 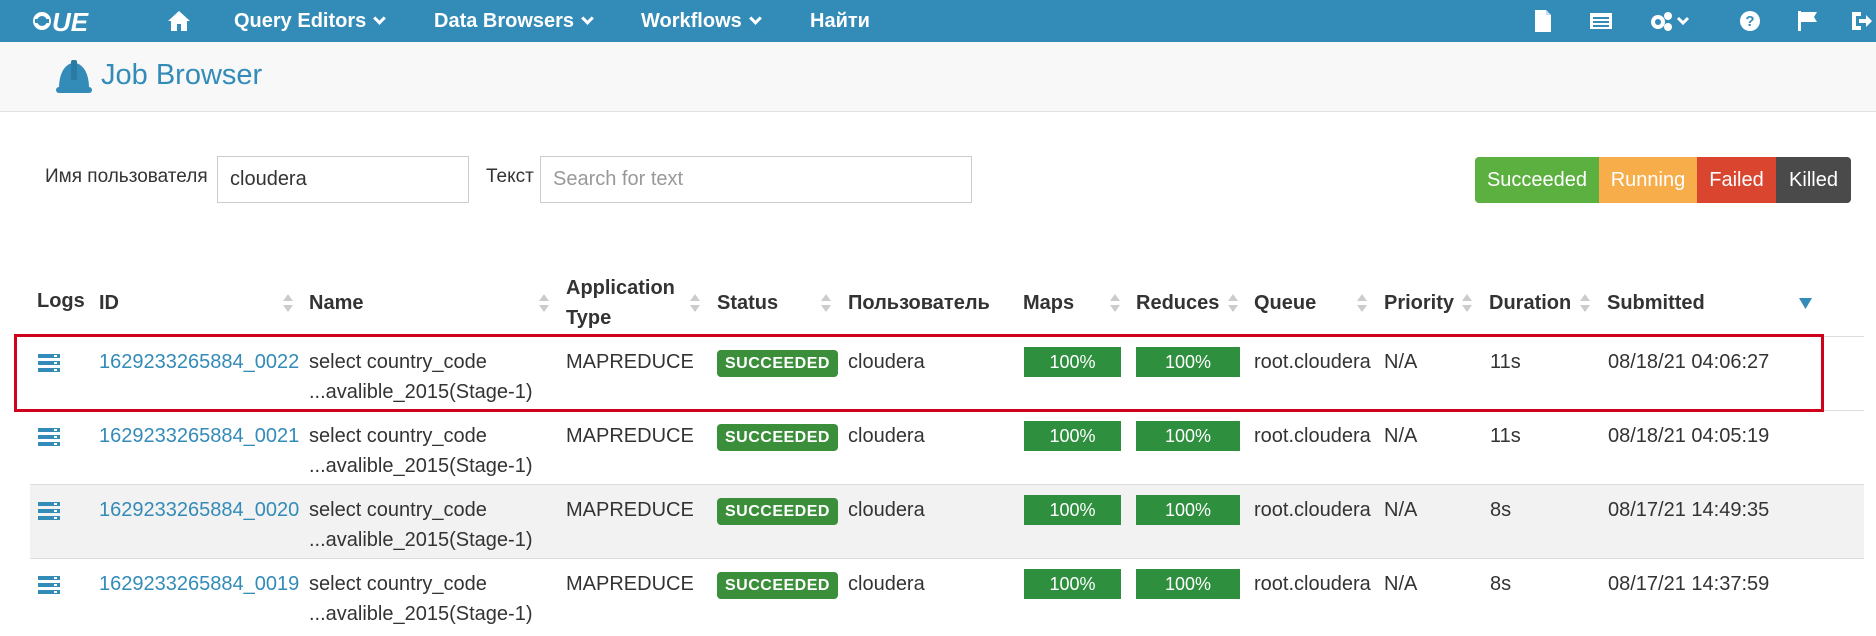 What do you see at coordinates (336, 303) in the screenshot?
I see `column-header-name: Name` at bounding box center [336, 303].